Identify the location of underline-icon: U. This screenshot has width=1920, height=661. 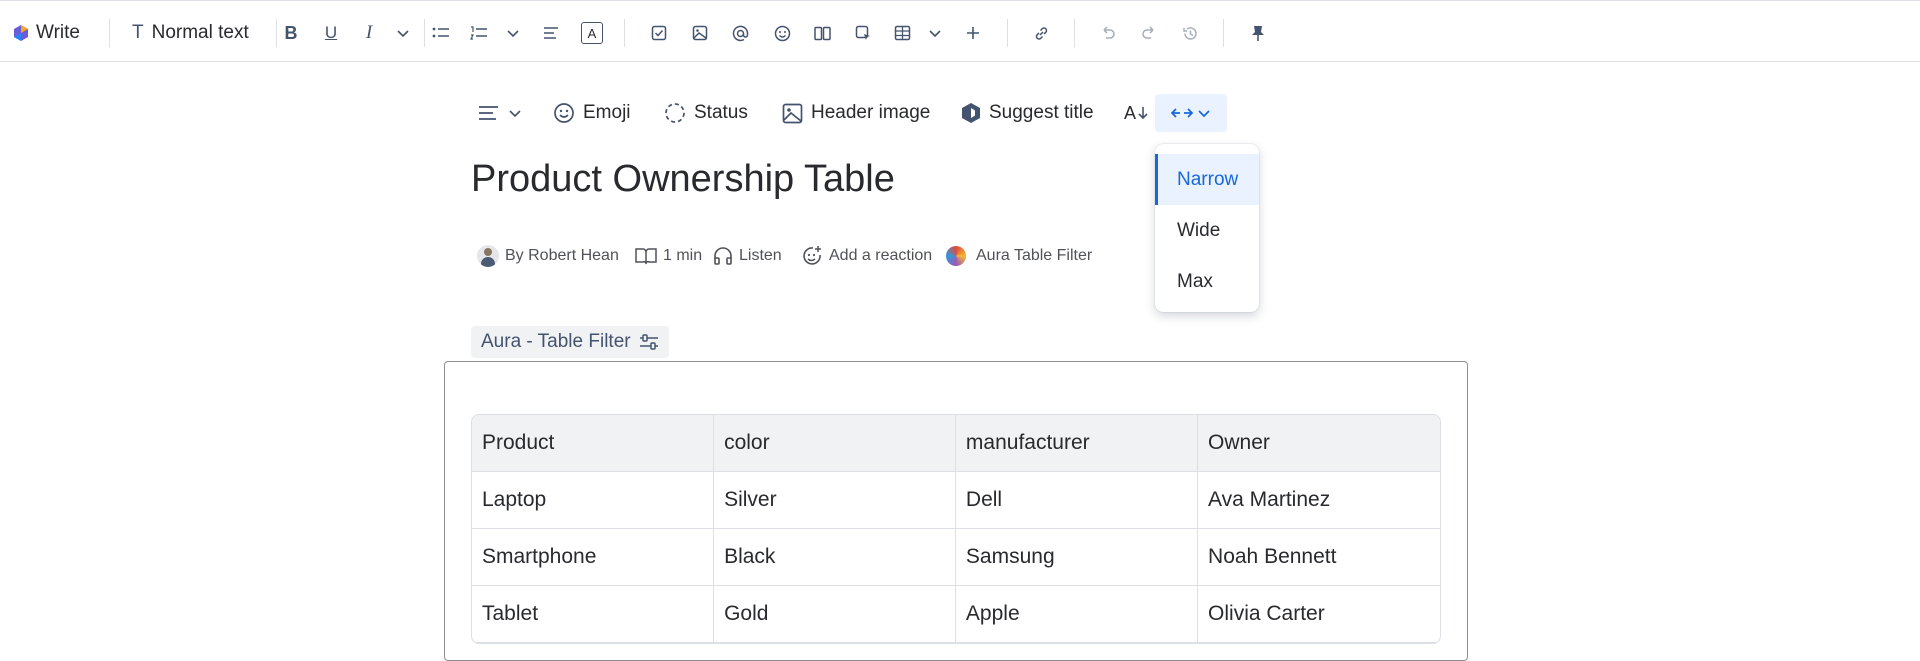
(331, 32).